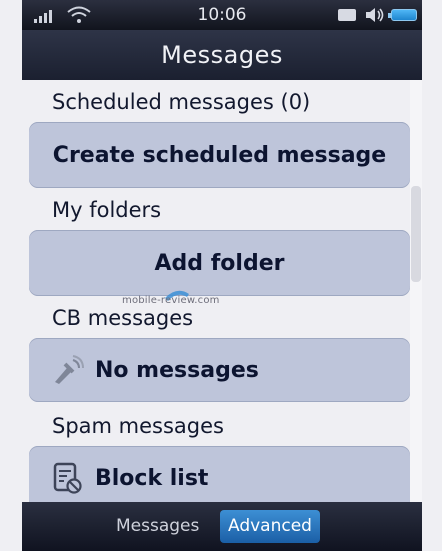 The height and width of the screenshot is (551, 442). I want to click on bottom-tab-bar: Messages Advanced, so click(222, 526).